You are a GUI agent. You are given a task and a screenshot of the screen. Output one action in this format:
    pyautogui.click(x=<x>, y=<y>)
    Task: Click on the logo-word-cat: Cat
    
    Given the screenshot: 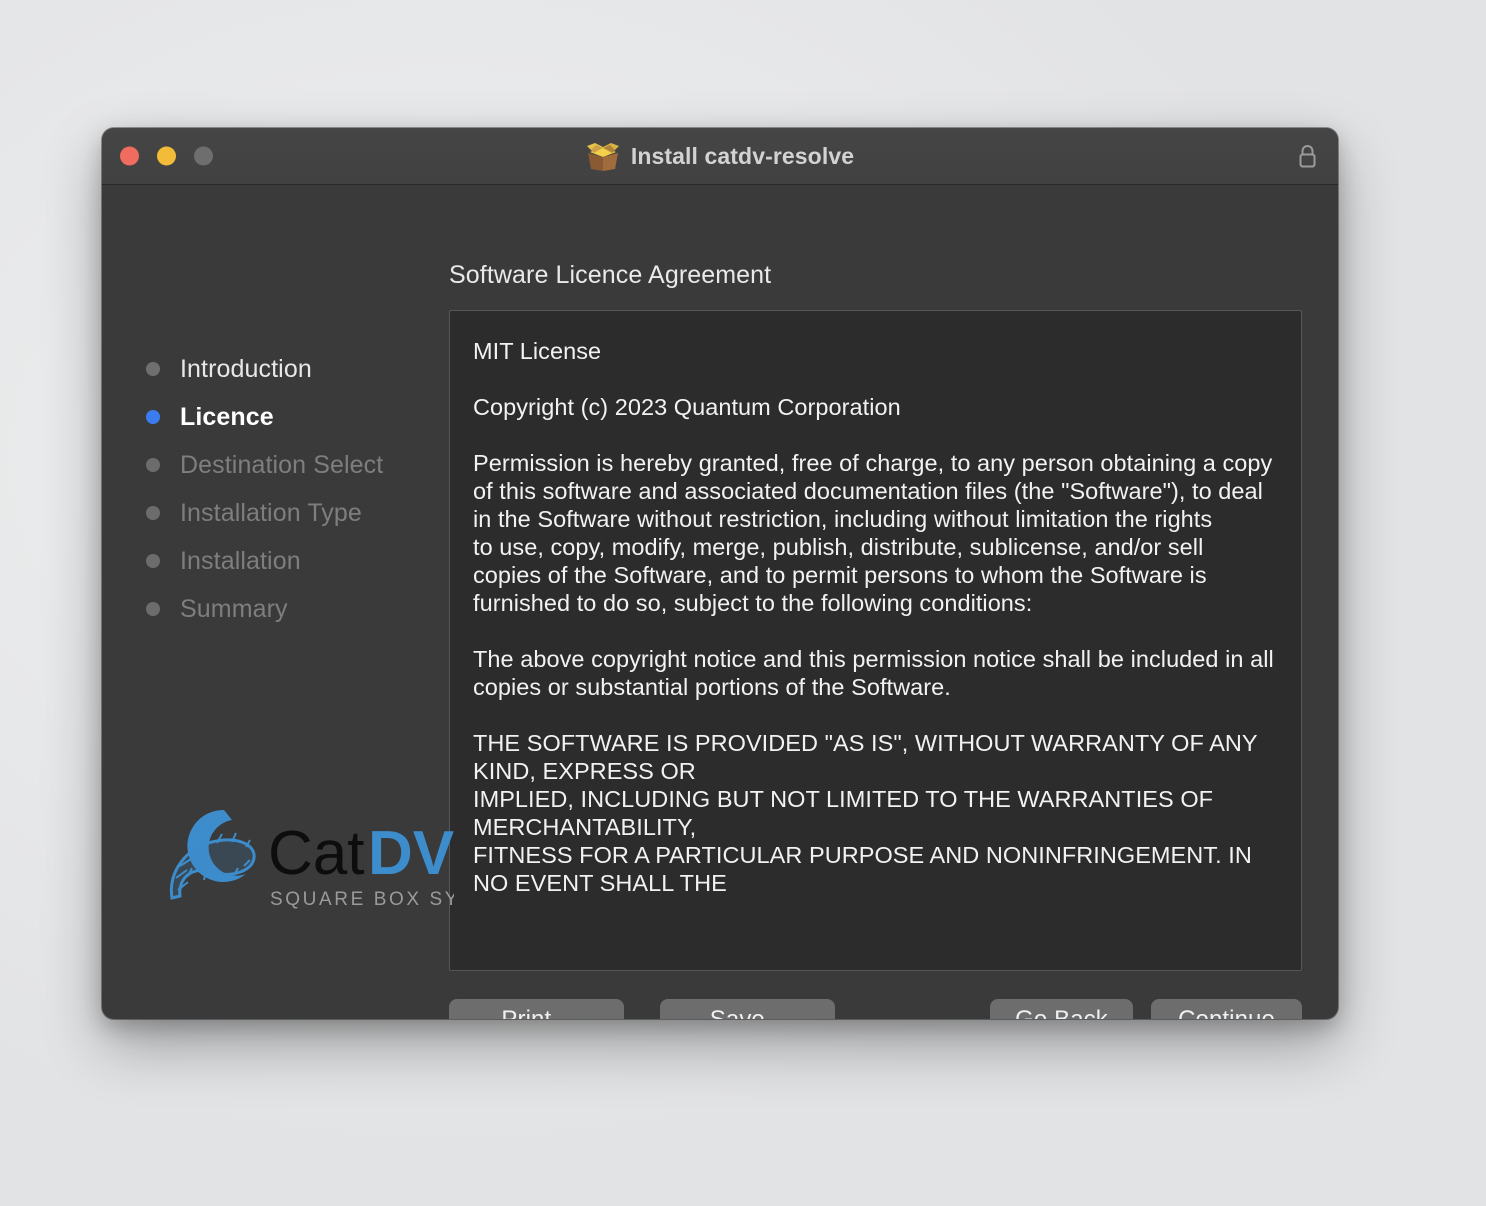 What is the action you would take?
    pyautogui.click(x=316, y=853)
    